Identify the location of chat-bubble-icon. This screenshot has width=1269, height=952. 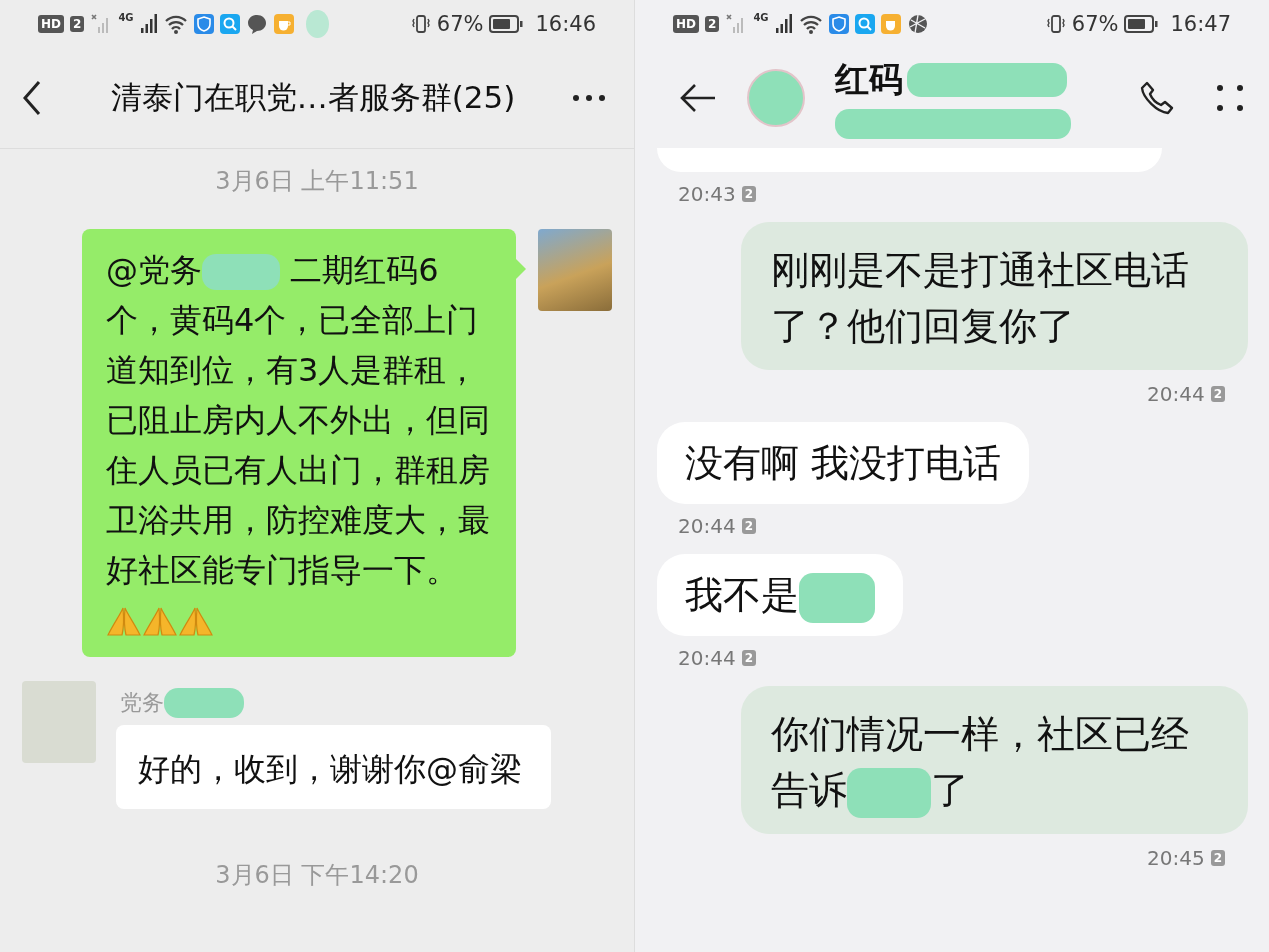
(256, 24).